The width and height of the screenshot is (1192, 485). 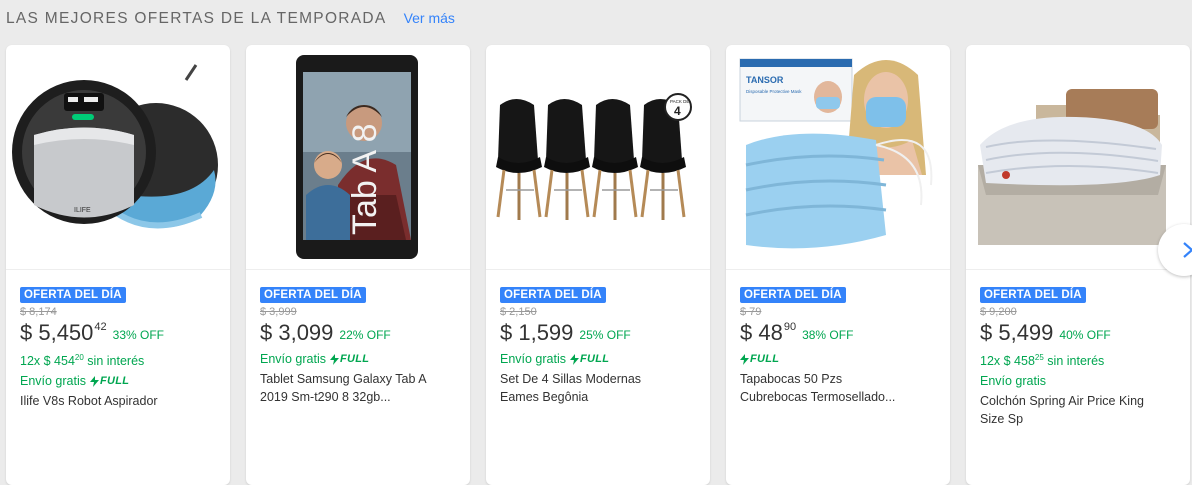 What do you see at coordinates (751, 312) in the screenshot?
I see `old-price: $ 79` at bounding box center [751, 312].